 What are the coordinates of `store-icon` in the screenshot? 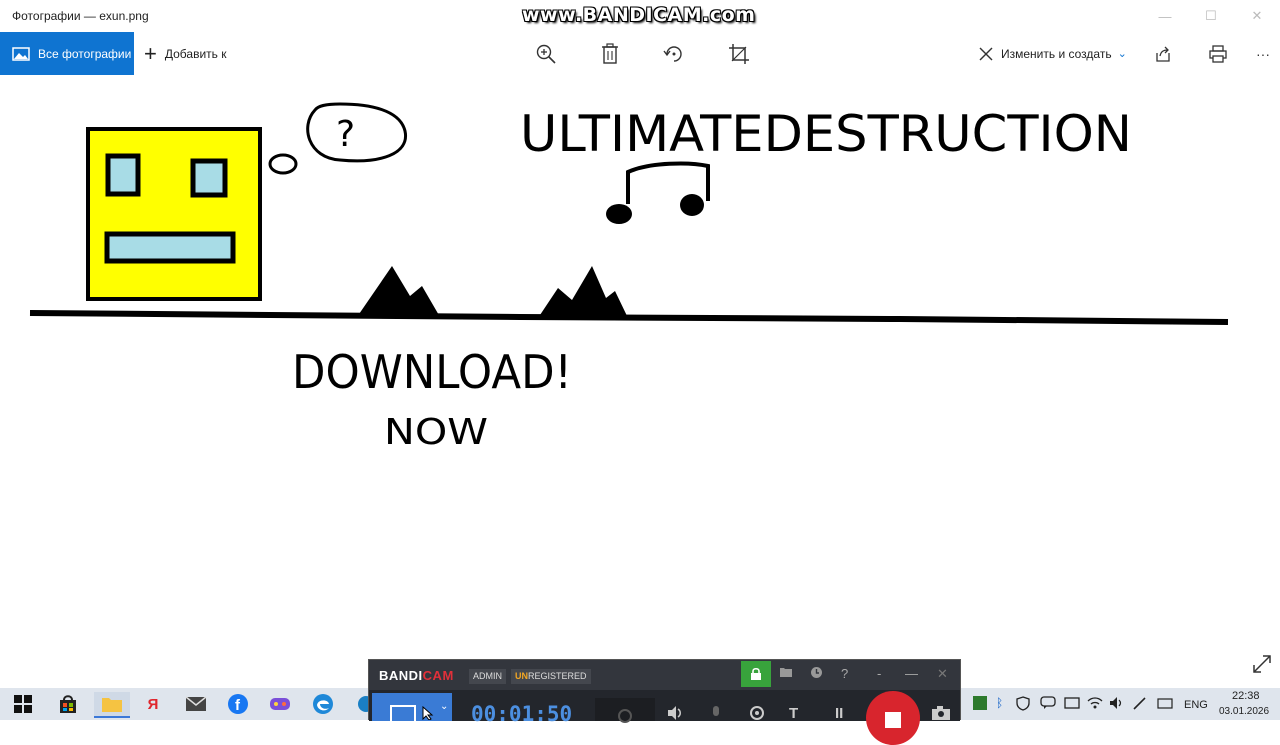 It's located at (68, 704).